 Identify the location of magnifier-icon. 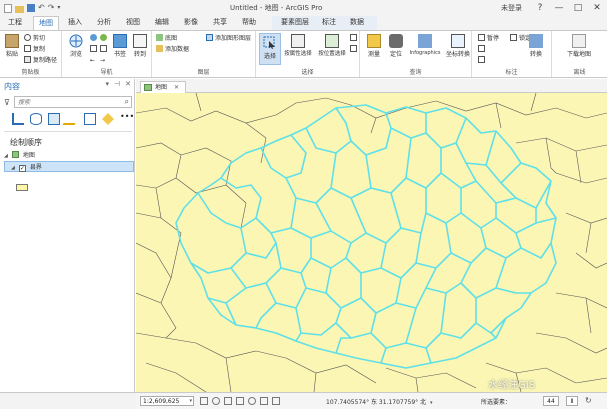
(252, 401).